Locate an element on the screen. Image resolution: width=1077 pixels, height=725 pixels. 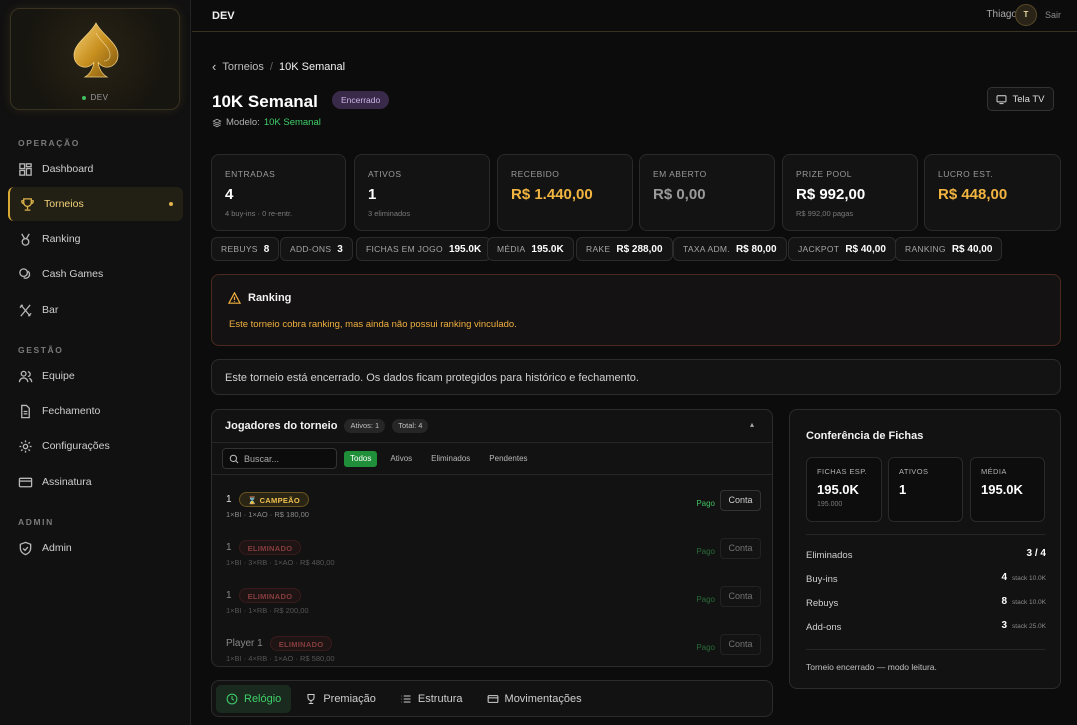
sidebar-item-admin: Admin is located at coordinates (95, 548).